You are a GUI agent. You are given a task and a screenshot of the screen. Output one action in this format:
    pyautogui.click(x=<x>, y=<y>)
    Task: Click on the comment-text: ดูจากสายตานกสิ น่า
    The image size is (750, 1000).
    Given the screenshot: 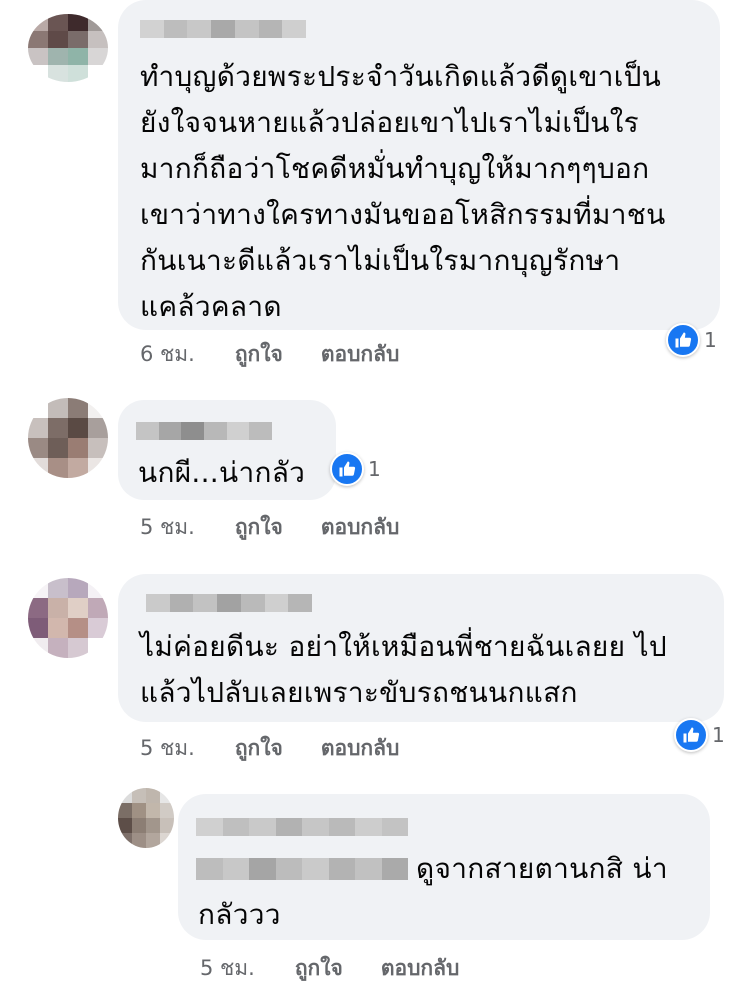 What is the action you would take?
    pyautogui.click(x=542, y=868)
    